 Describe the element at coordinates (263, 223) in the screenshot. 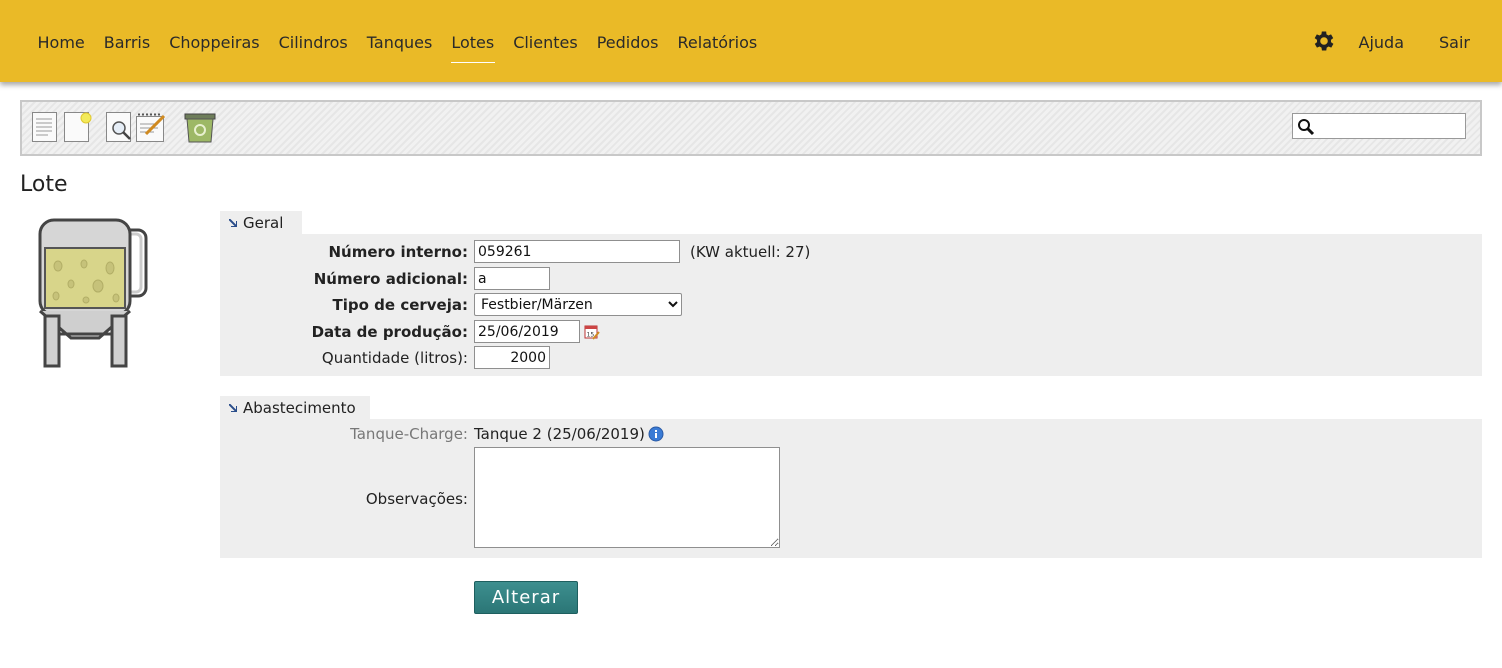

I see `geral-legend-label: Geral` at that location.